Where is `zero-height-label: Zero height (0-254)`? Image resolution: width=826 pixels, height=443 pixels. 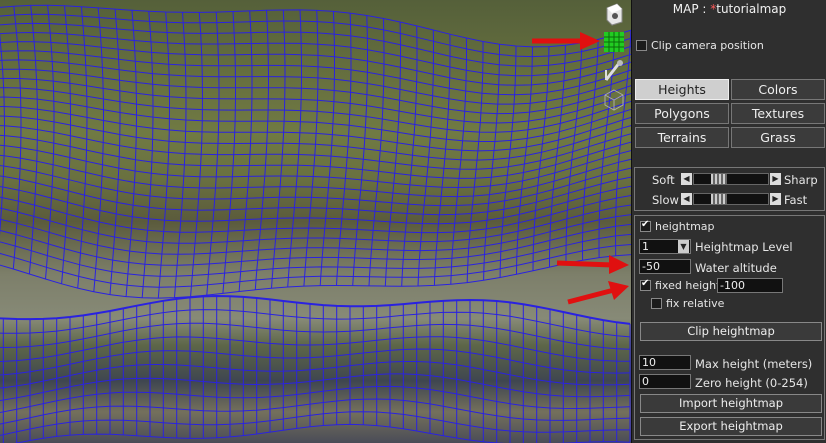
zero-height-label: Zero height (0-254) is located at coordinates (751, 383).